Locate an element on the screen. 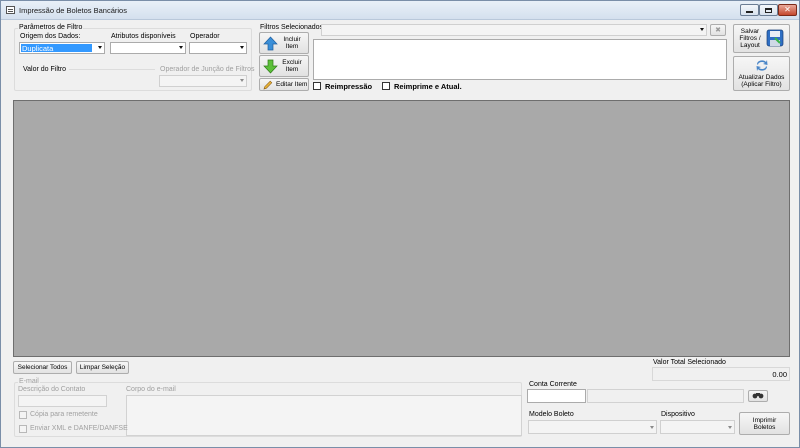 The image size is (800, 448). email-title: E-mail is located at coordinates (29, 382).